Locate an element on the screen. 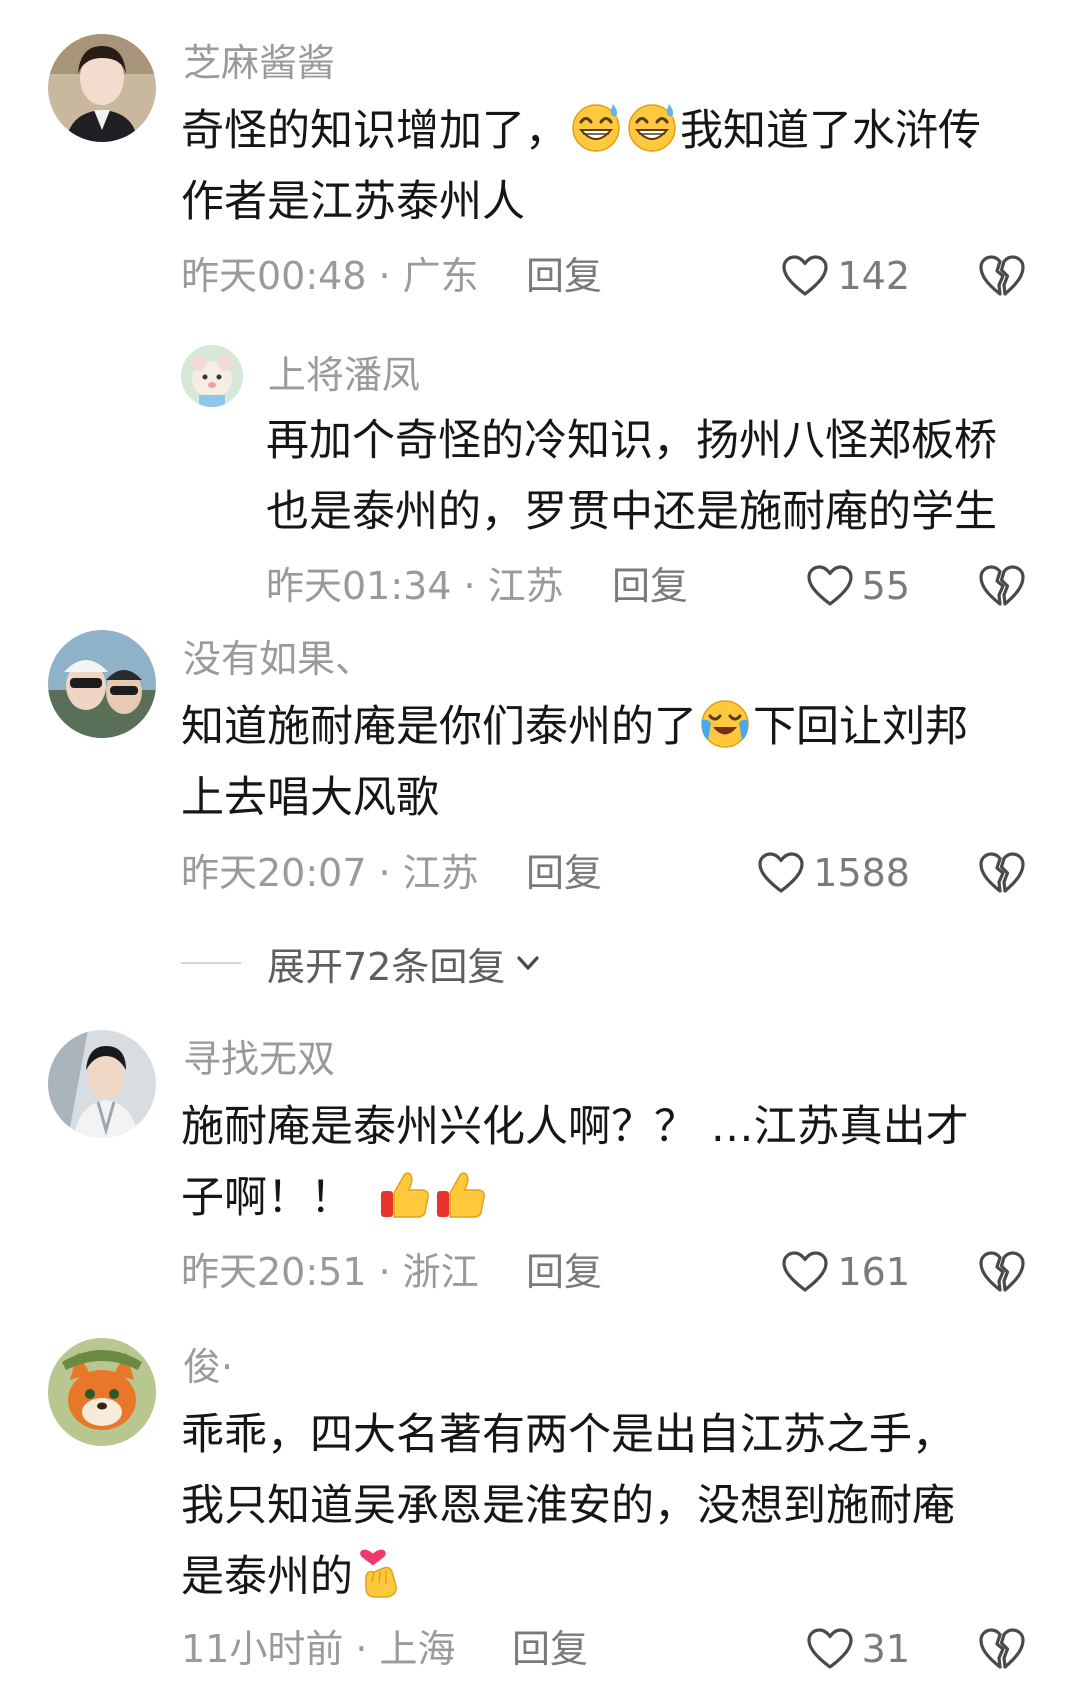  comment-meta: 11小时前 · 上海 is located at coordinates (318, 1649).